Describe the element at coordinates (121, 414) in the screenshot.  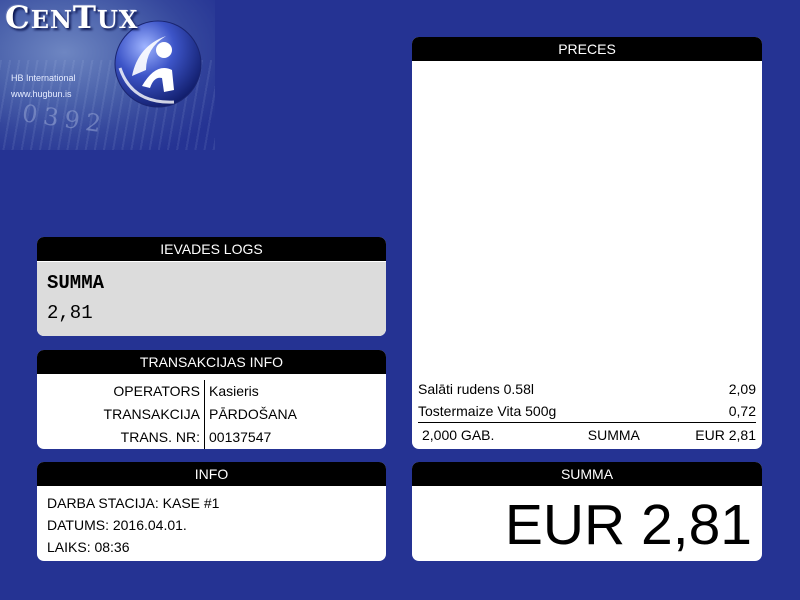
I see `transaction-key: TRANSAKCIJA` at that location.